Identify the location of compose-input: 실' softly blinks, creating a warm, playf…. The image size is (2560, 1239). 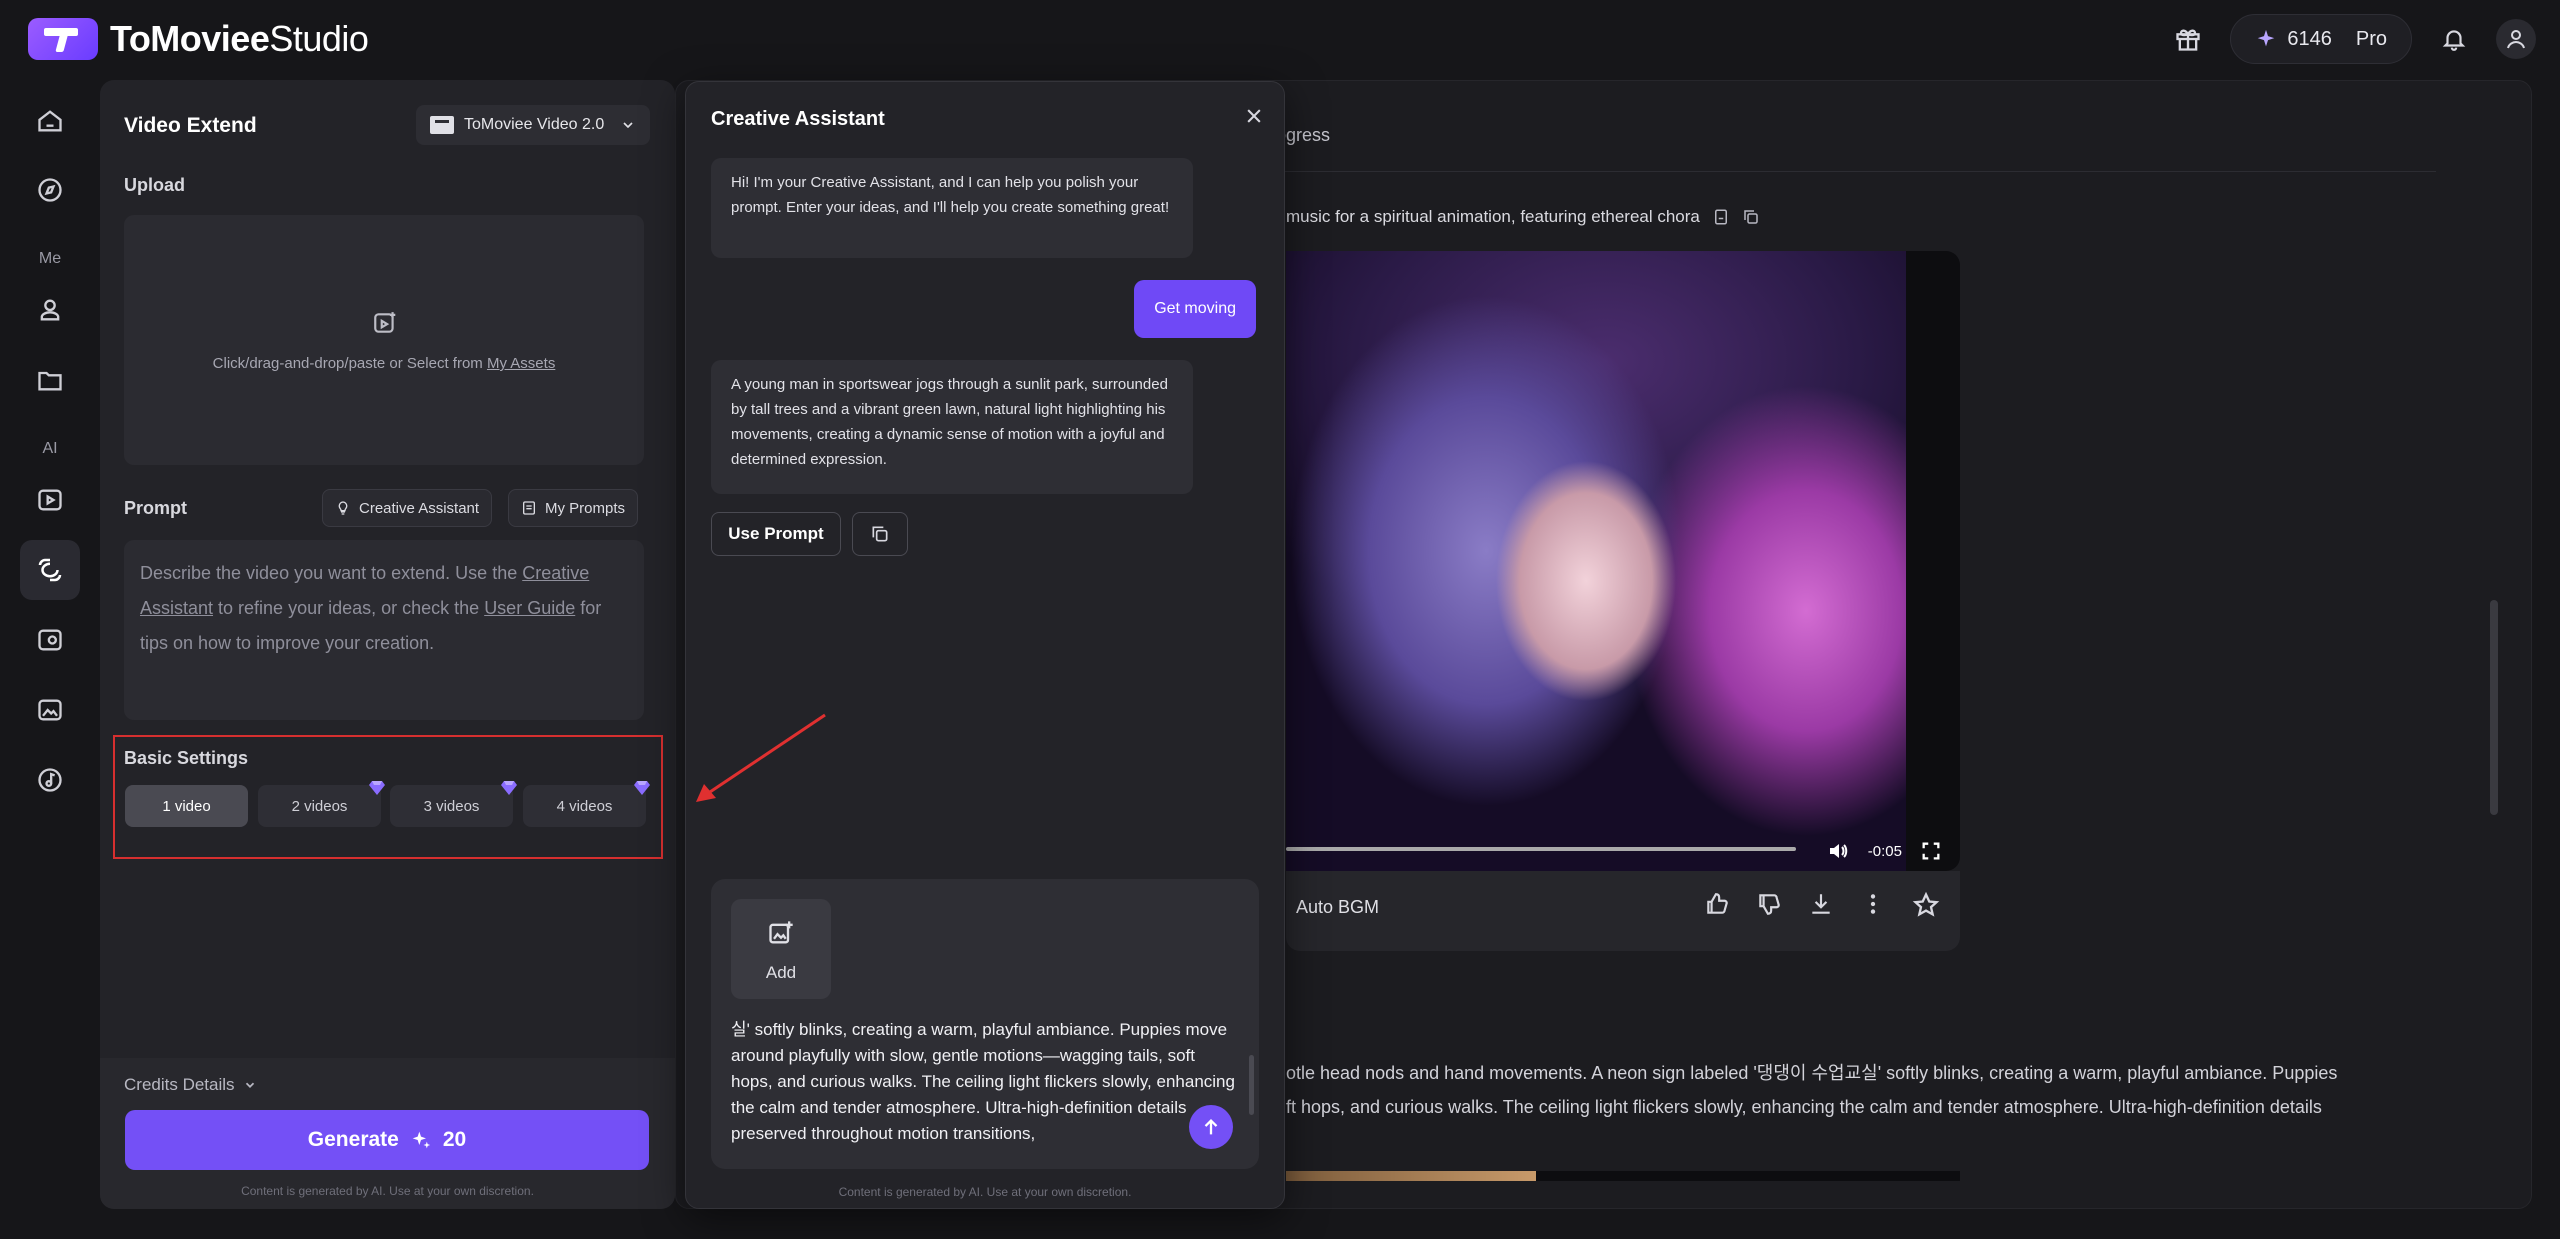
(983, 1086).